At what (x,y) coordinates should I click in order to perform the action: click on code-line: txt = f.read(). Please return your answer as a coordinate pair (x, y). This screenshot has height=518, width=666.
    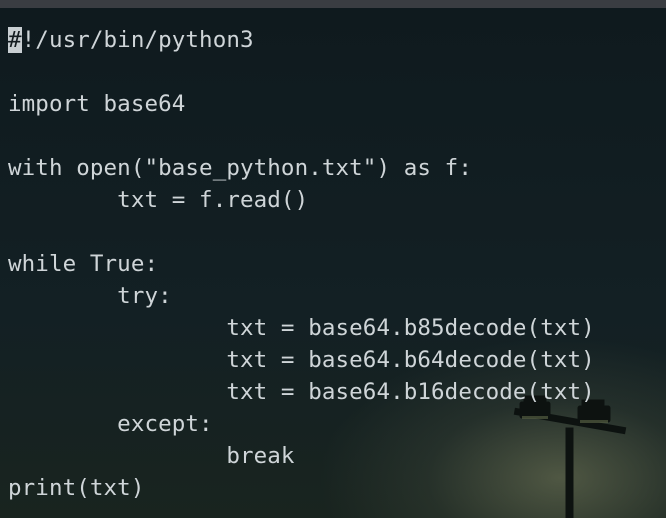
    Looking at the image, I should click on (158, 200).